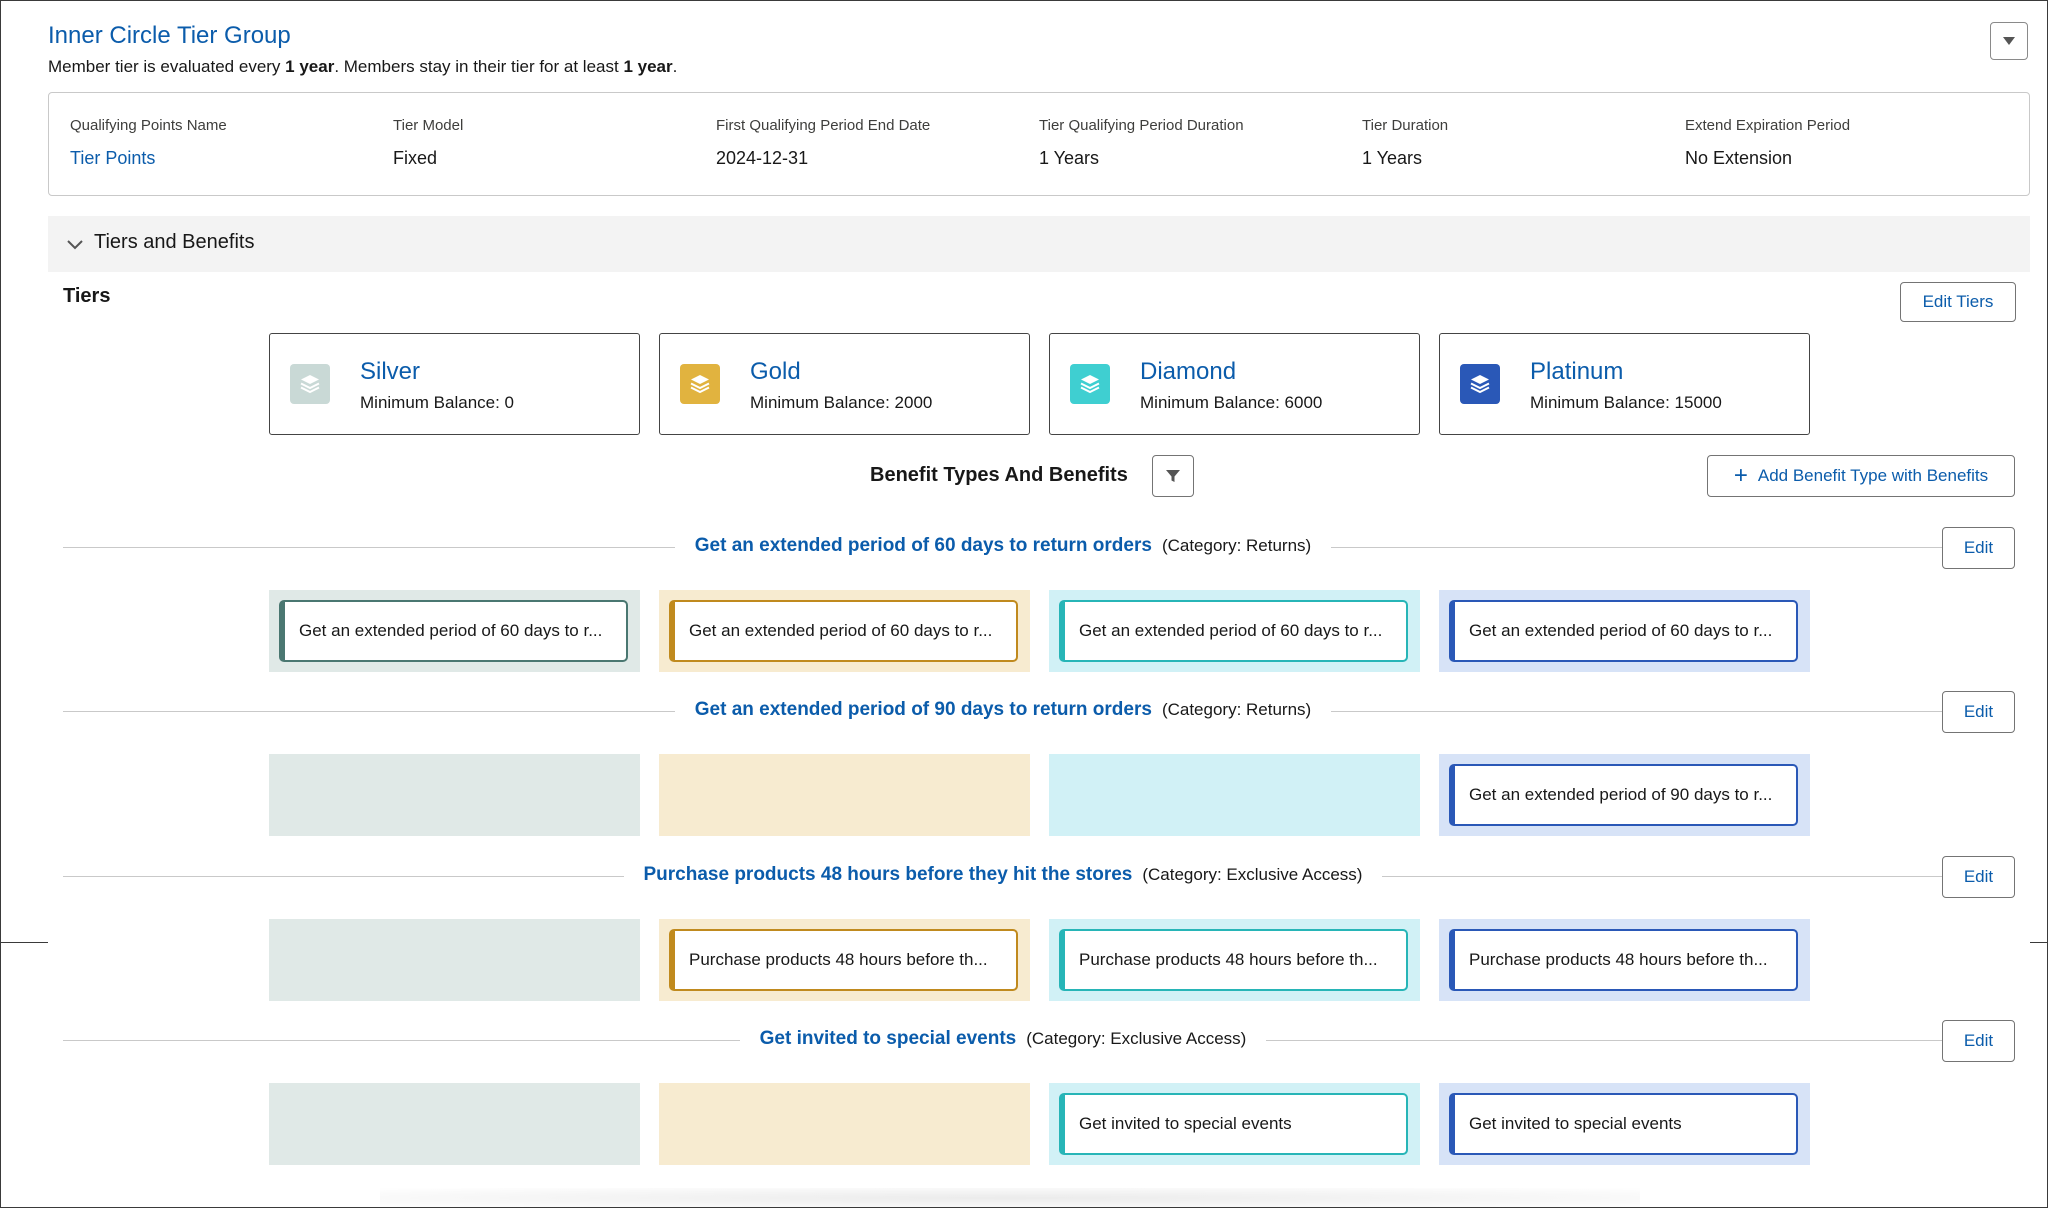  Describe the element at coordinates (2039, 942) in the screenshot. I see `right-edge-mark` at that location.